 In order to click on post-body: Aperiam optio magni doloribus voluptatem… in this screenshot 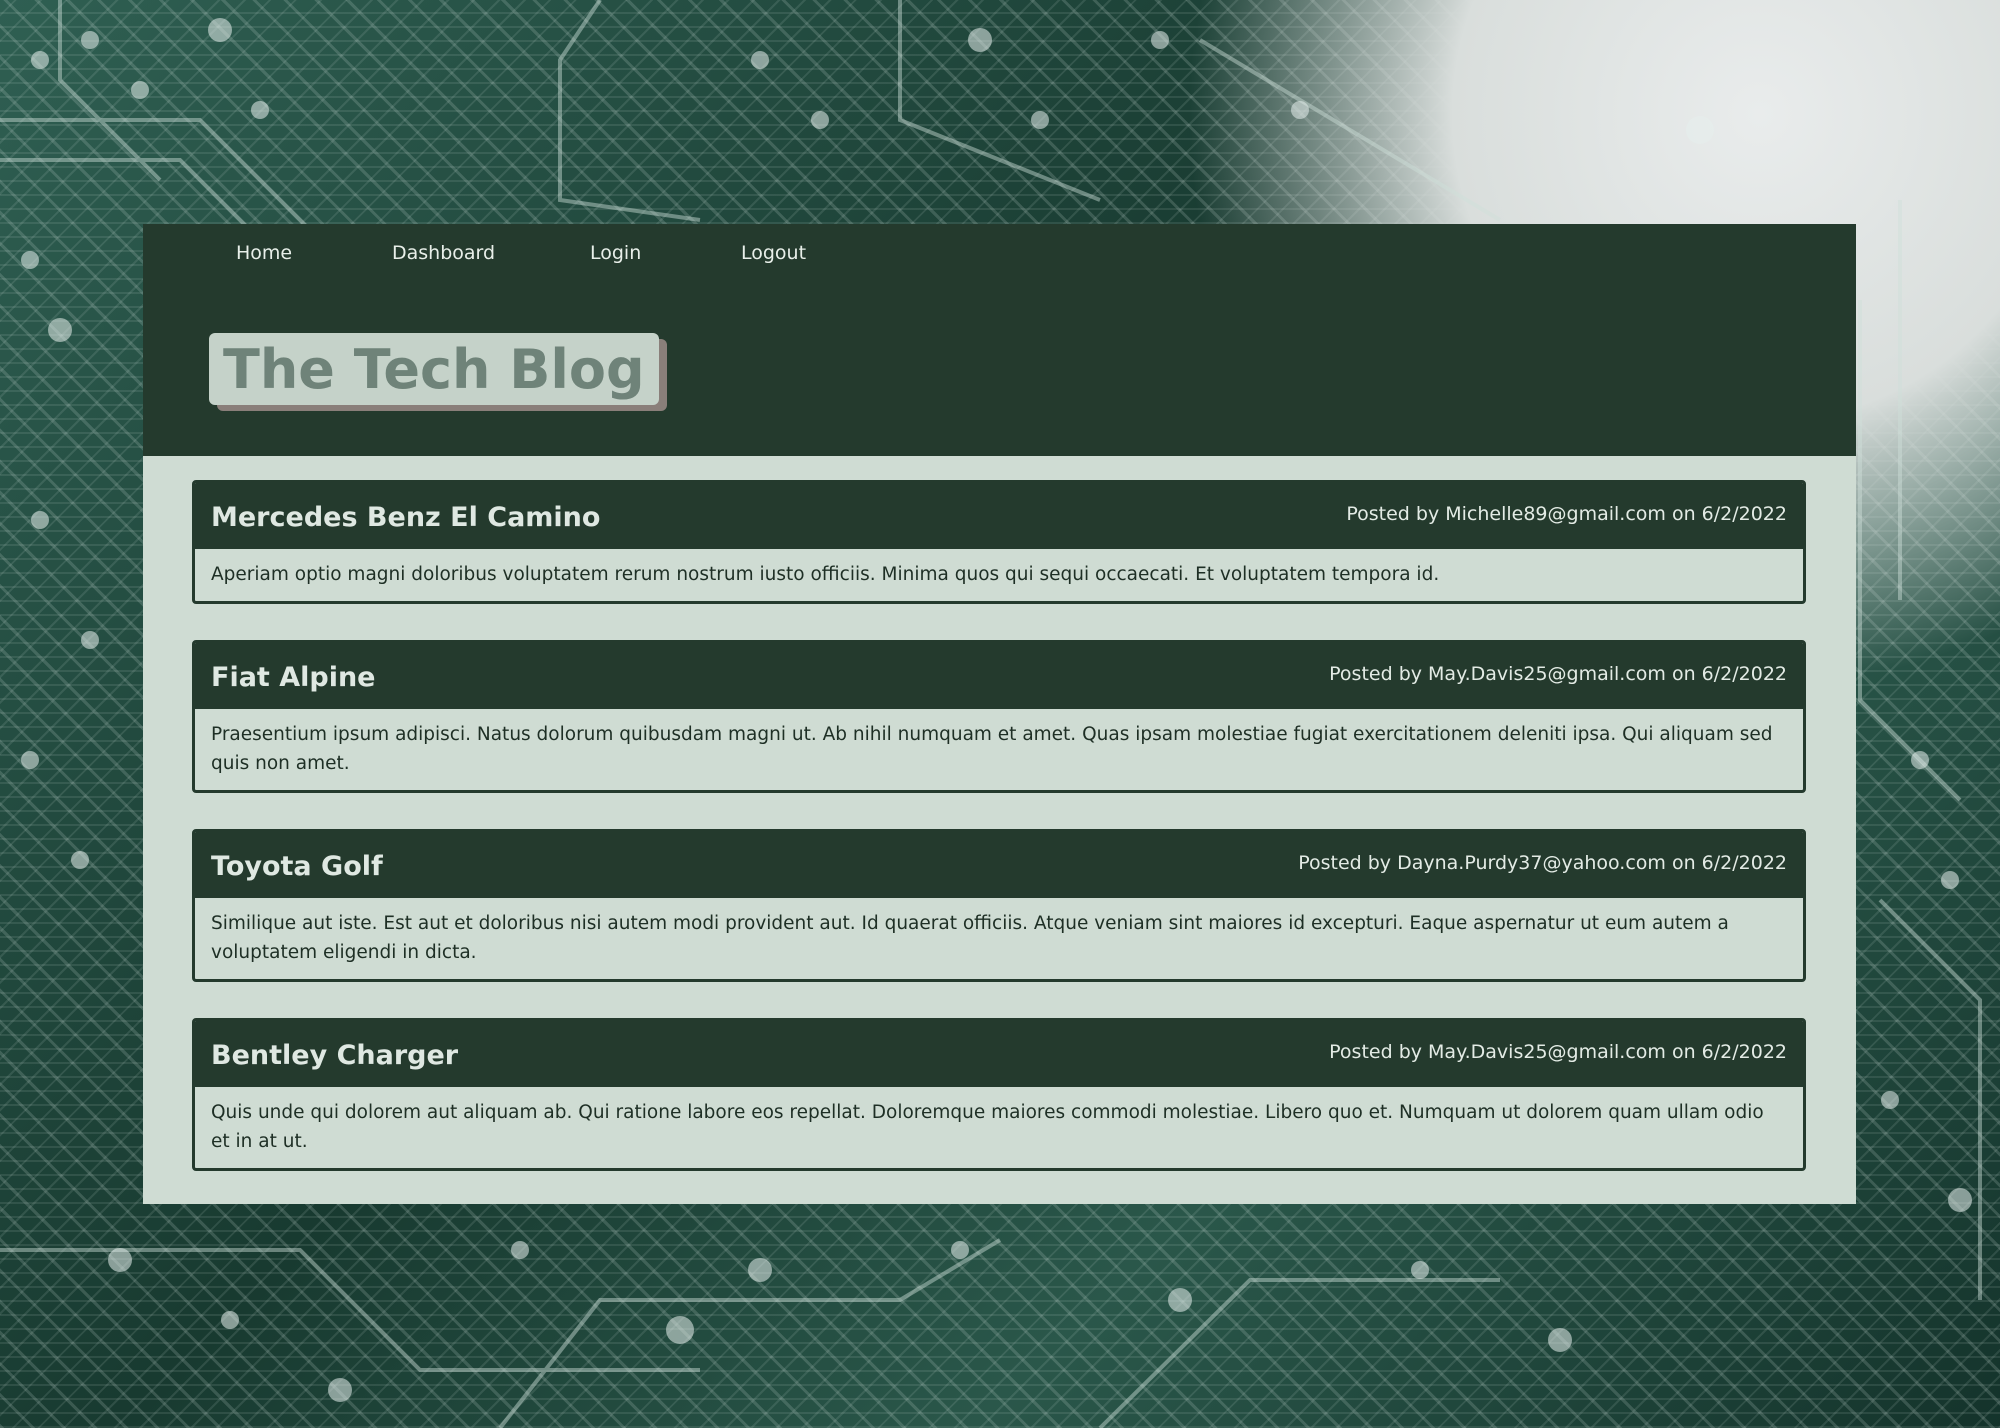, I will do `click(825, 574)`.